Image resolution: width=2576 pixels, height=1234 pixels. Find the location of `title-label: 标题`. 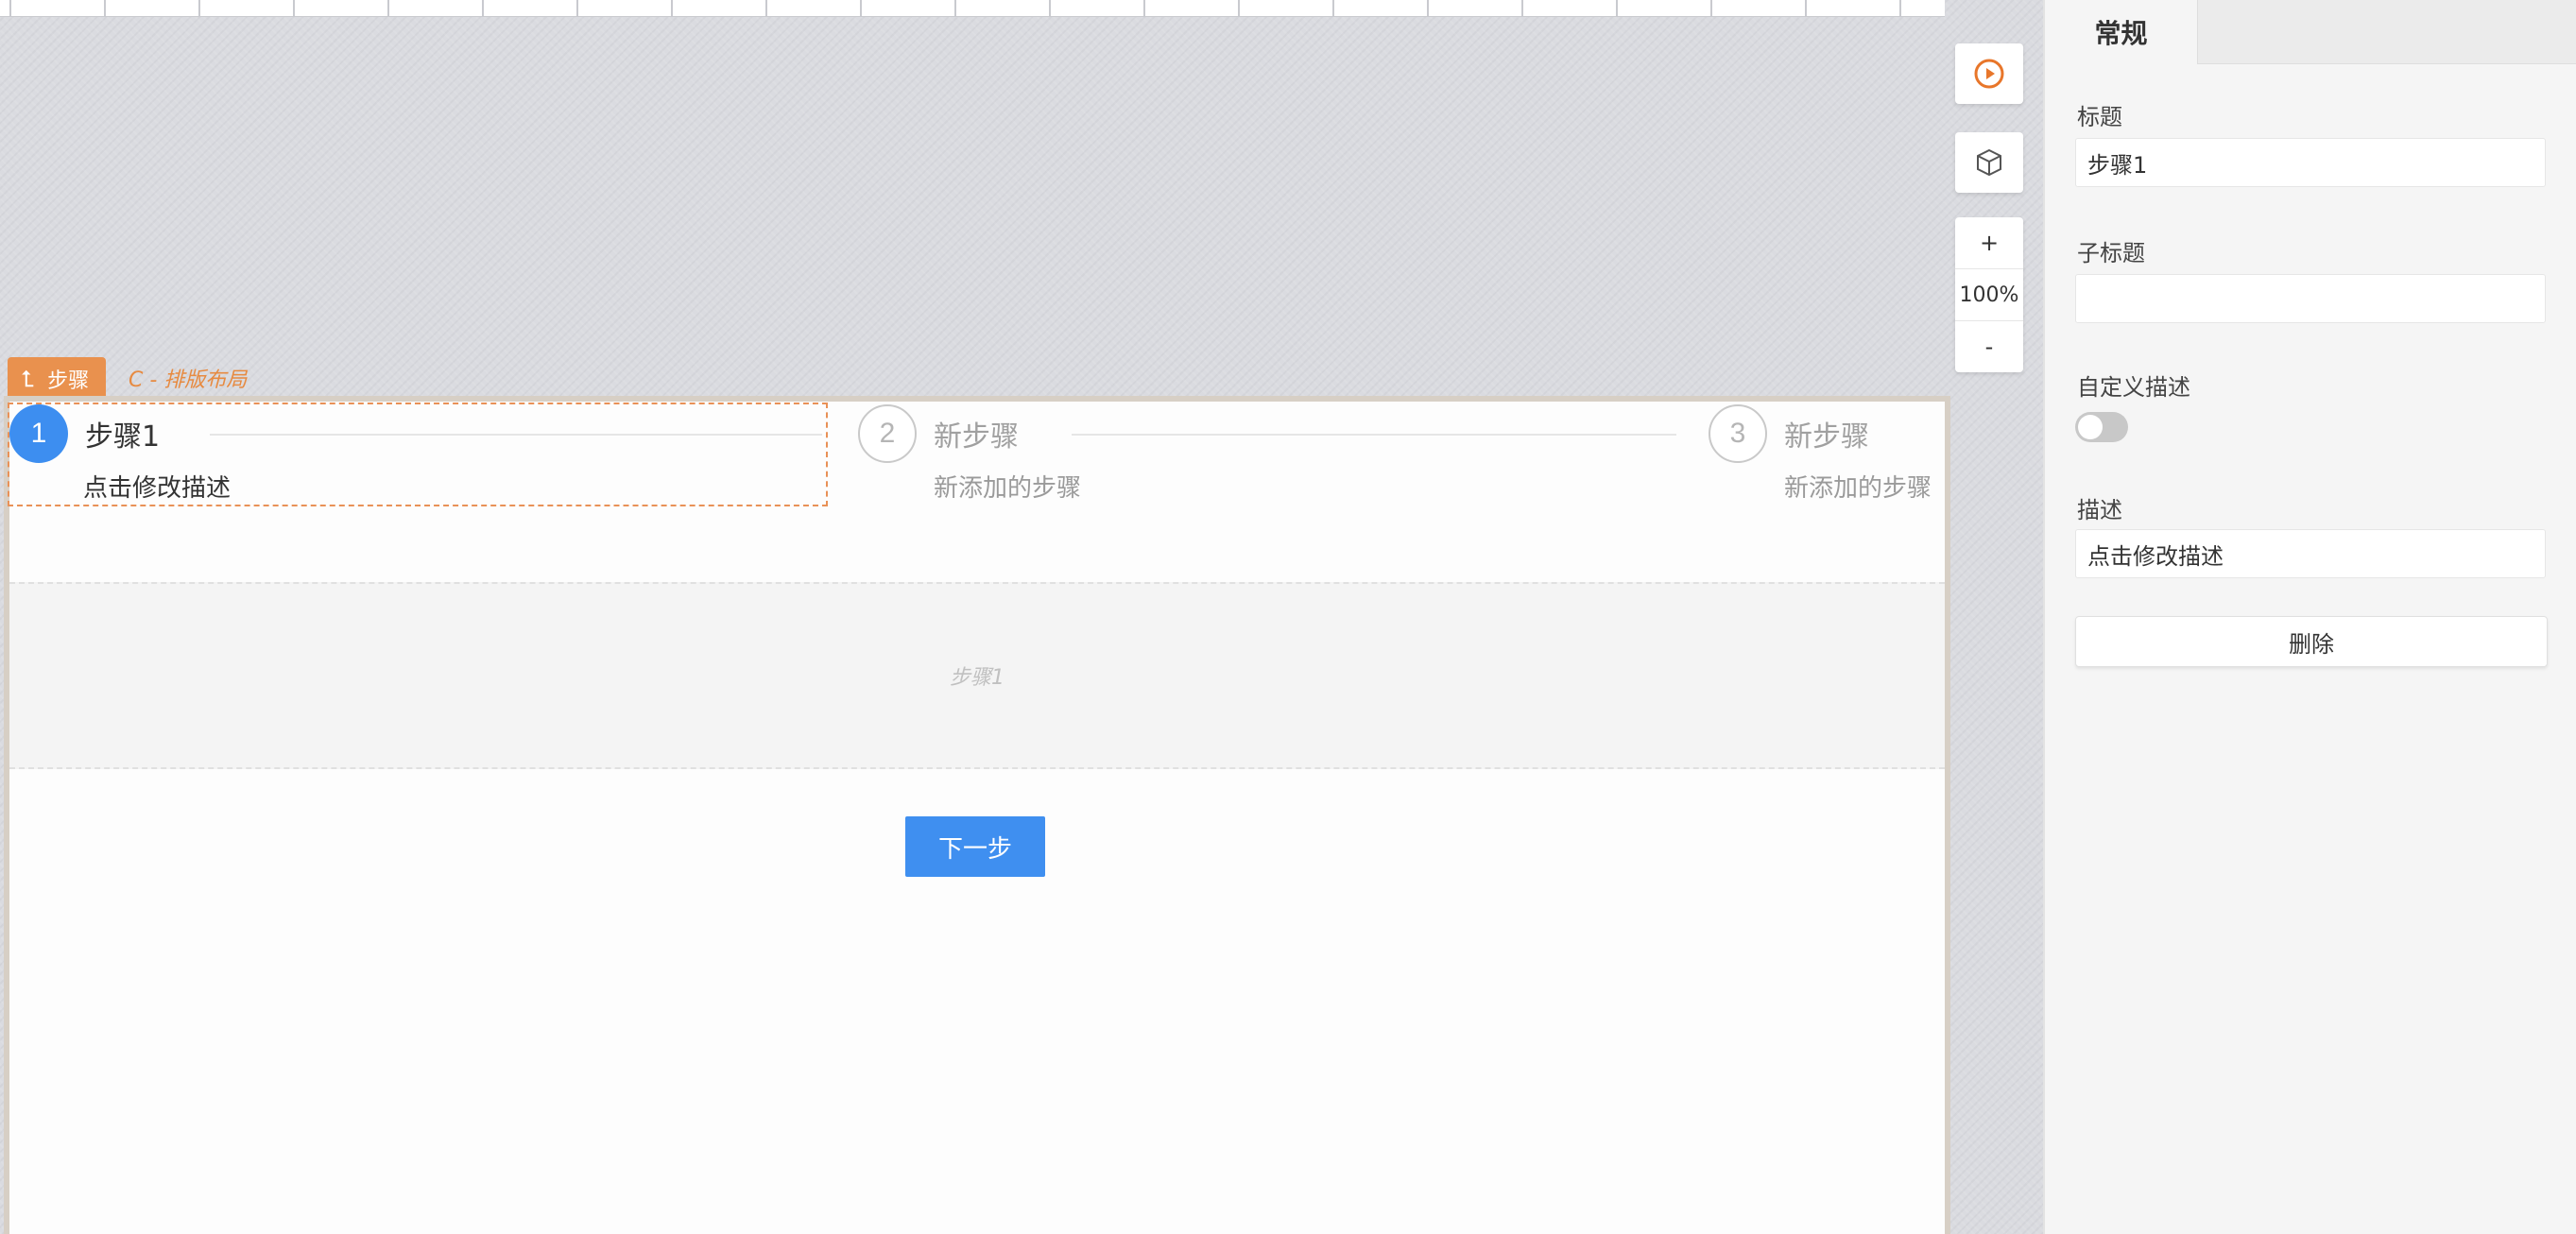

title-label: 标题 is located at coordinates (2099, 117).